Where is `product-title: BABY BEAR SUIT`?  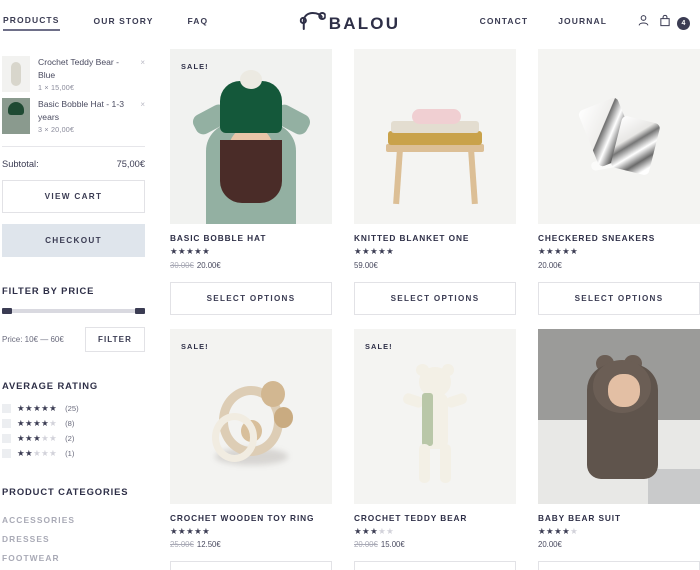
product-title: BABY BEAR SUIT is located at coordinates (619, 518).